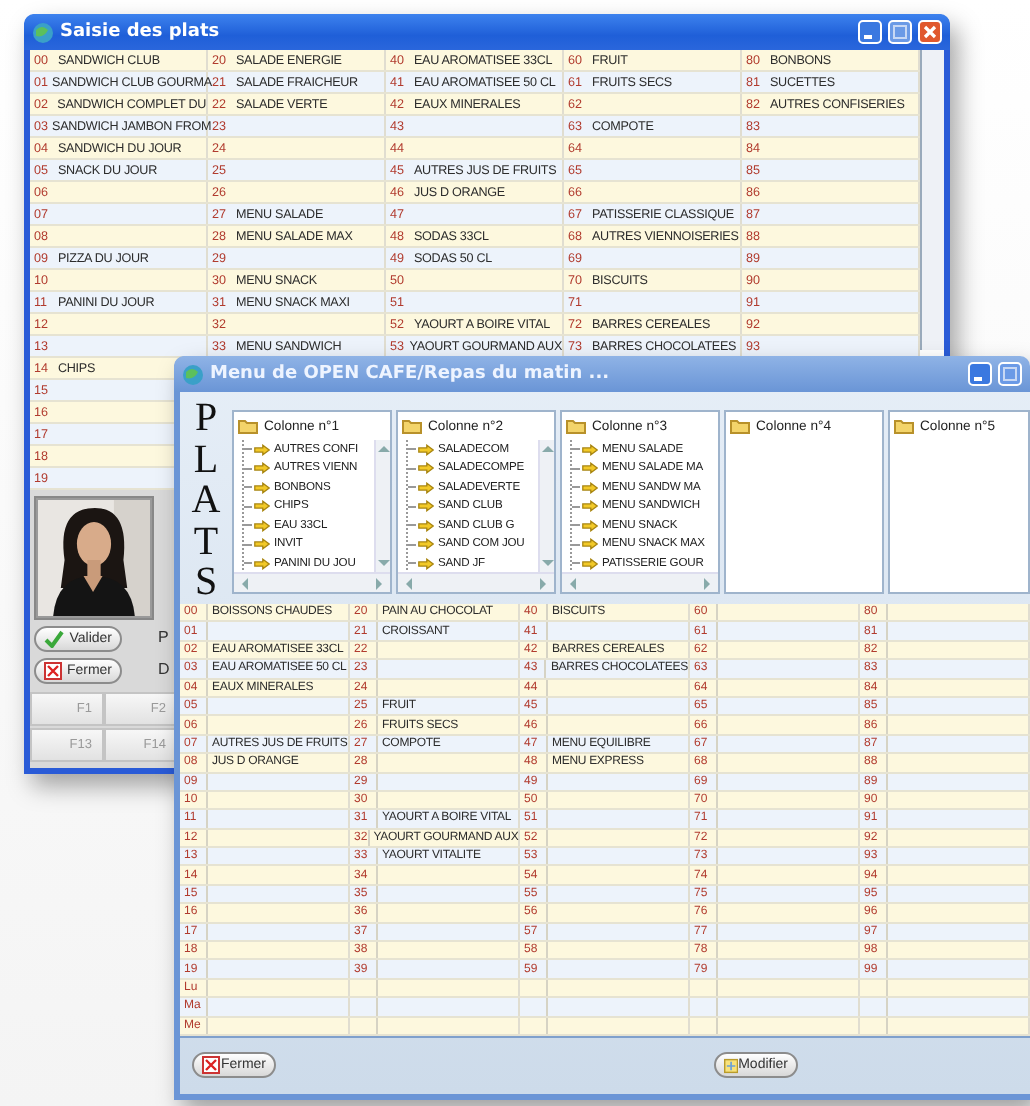  What do you see at coordinates (930, 32) in the screenshot?
I see `close-button` at bounding box center [930, 32].